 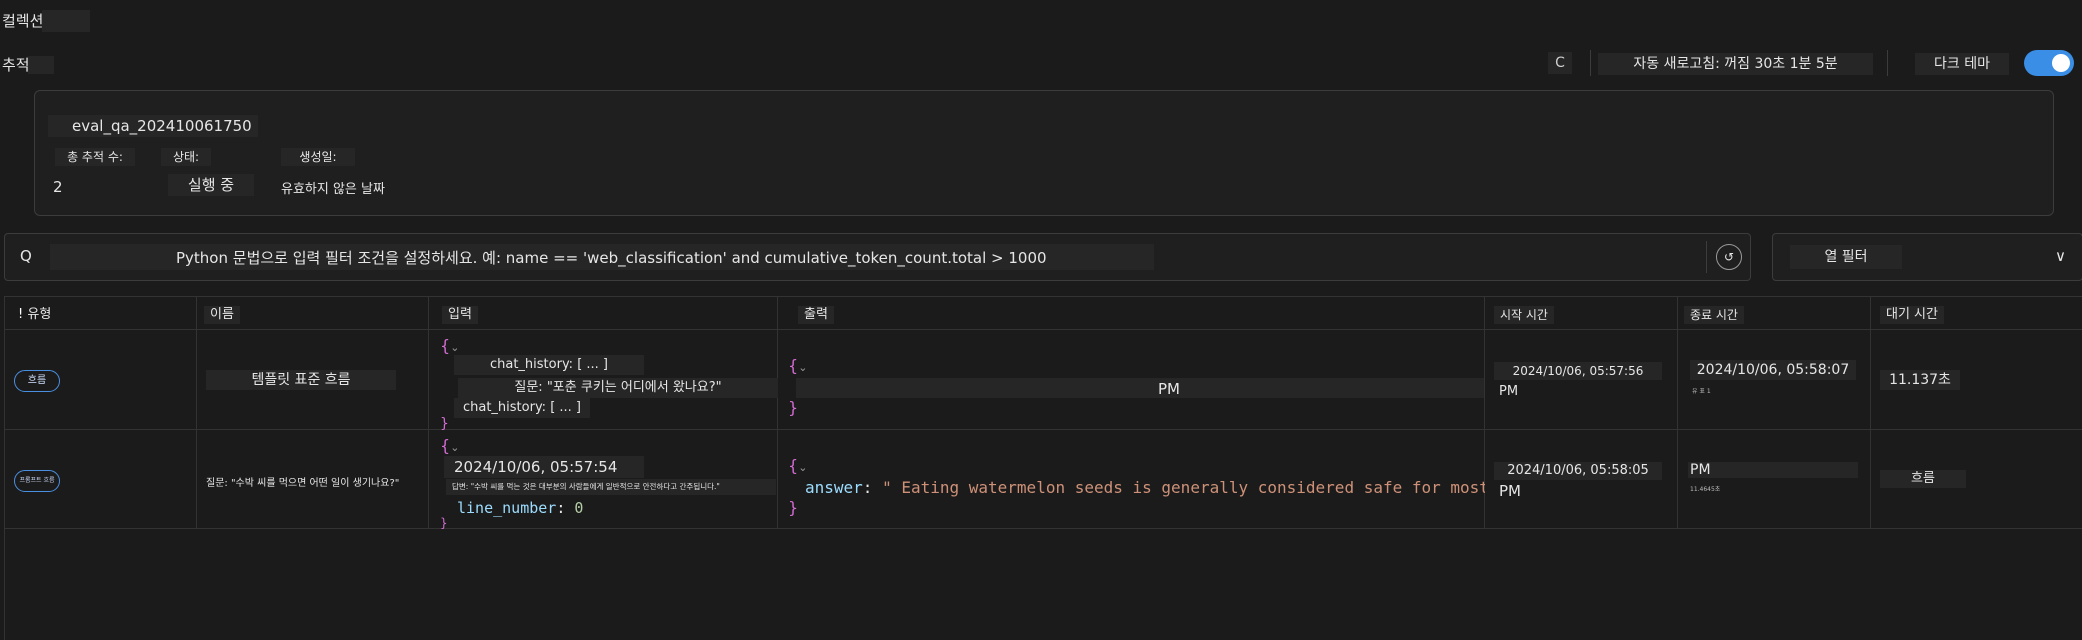 What do you see at coordinates (816, 315) in the screenshot?
I see `header-output: 출력` at bounding box center [816, 315].